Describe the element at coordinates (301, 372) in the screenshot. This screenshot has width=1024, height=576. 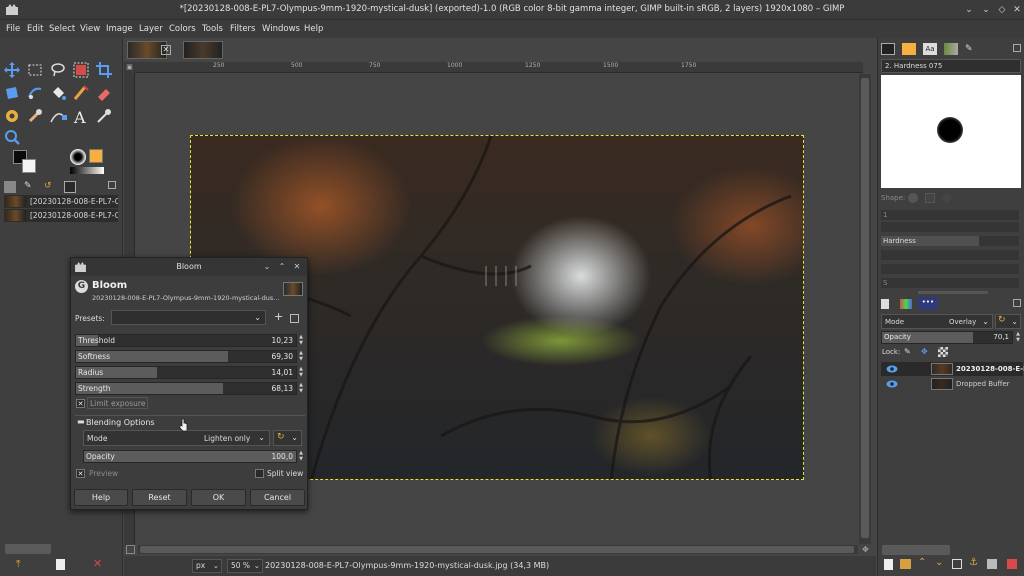
I see `radius-spin-arrows: ▲ ▼` at that location.